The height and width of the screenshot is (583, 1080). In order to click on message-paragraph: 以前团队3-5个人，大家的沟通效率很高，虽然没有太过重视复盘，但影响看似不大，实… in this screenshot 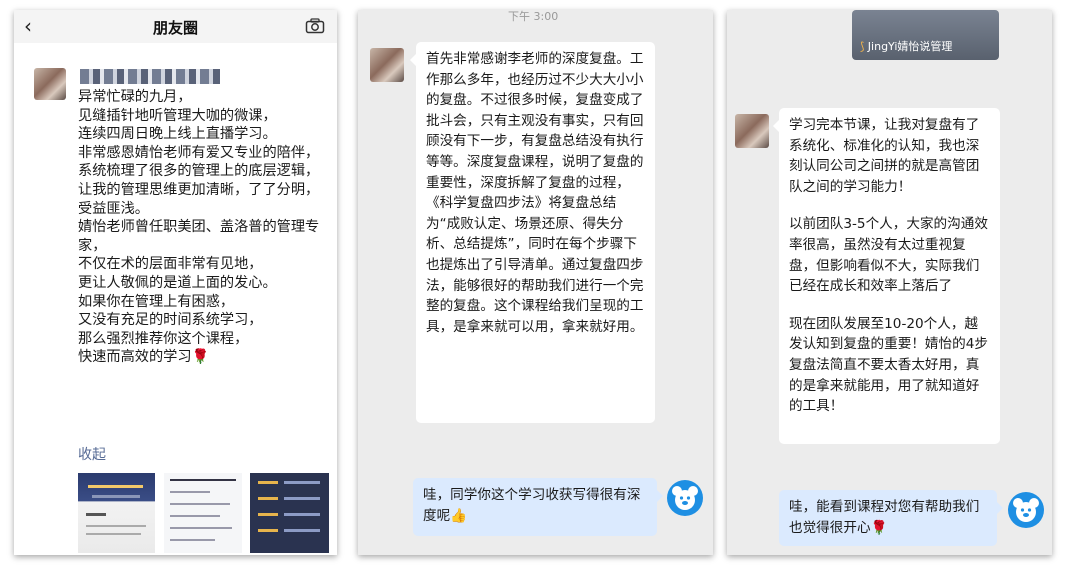, I will do `click(888, 255)`.